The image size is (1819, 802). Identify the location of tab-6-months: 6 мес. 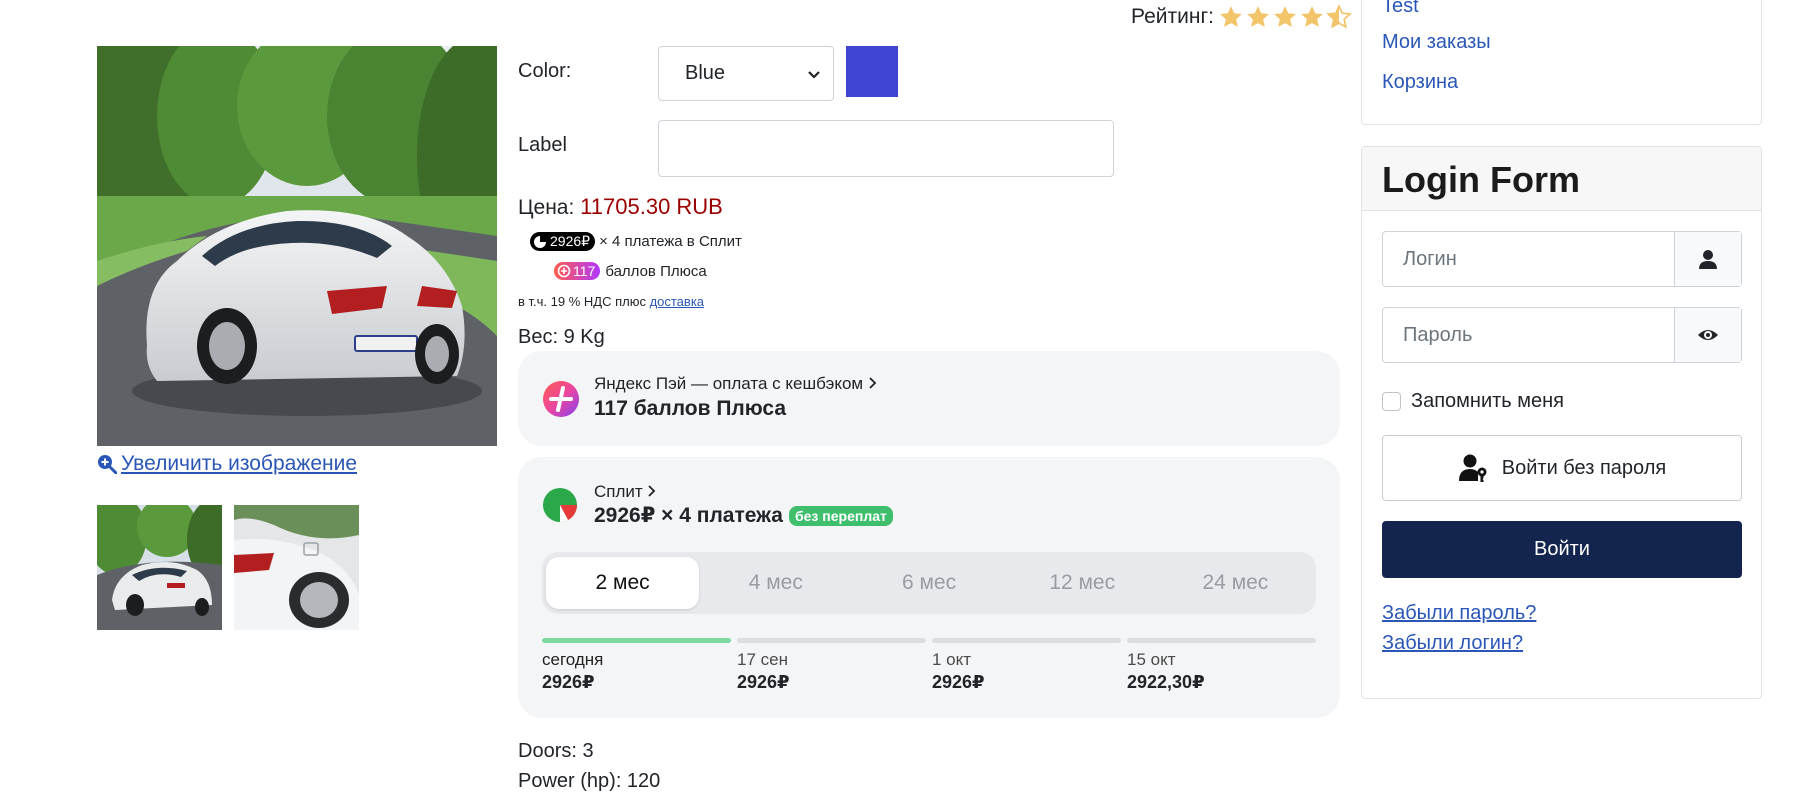
(928, 583).